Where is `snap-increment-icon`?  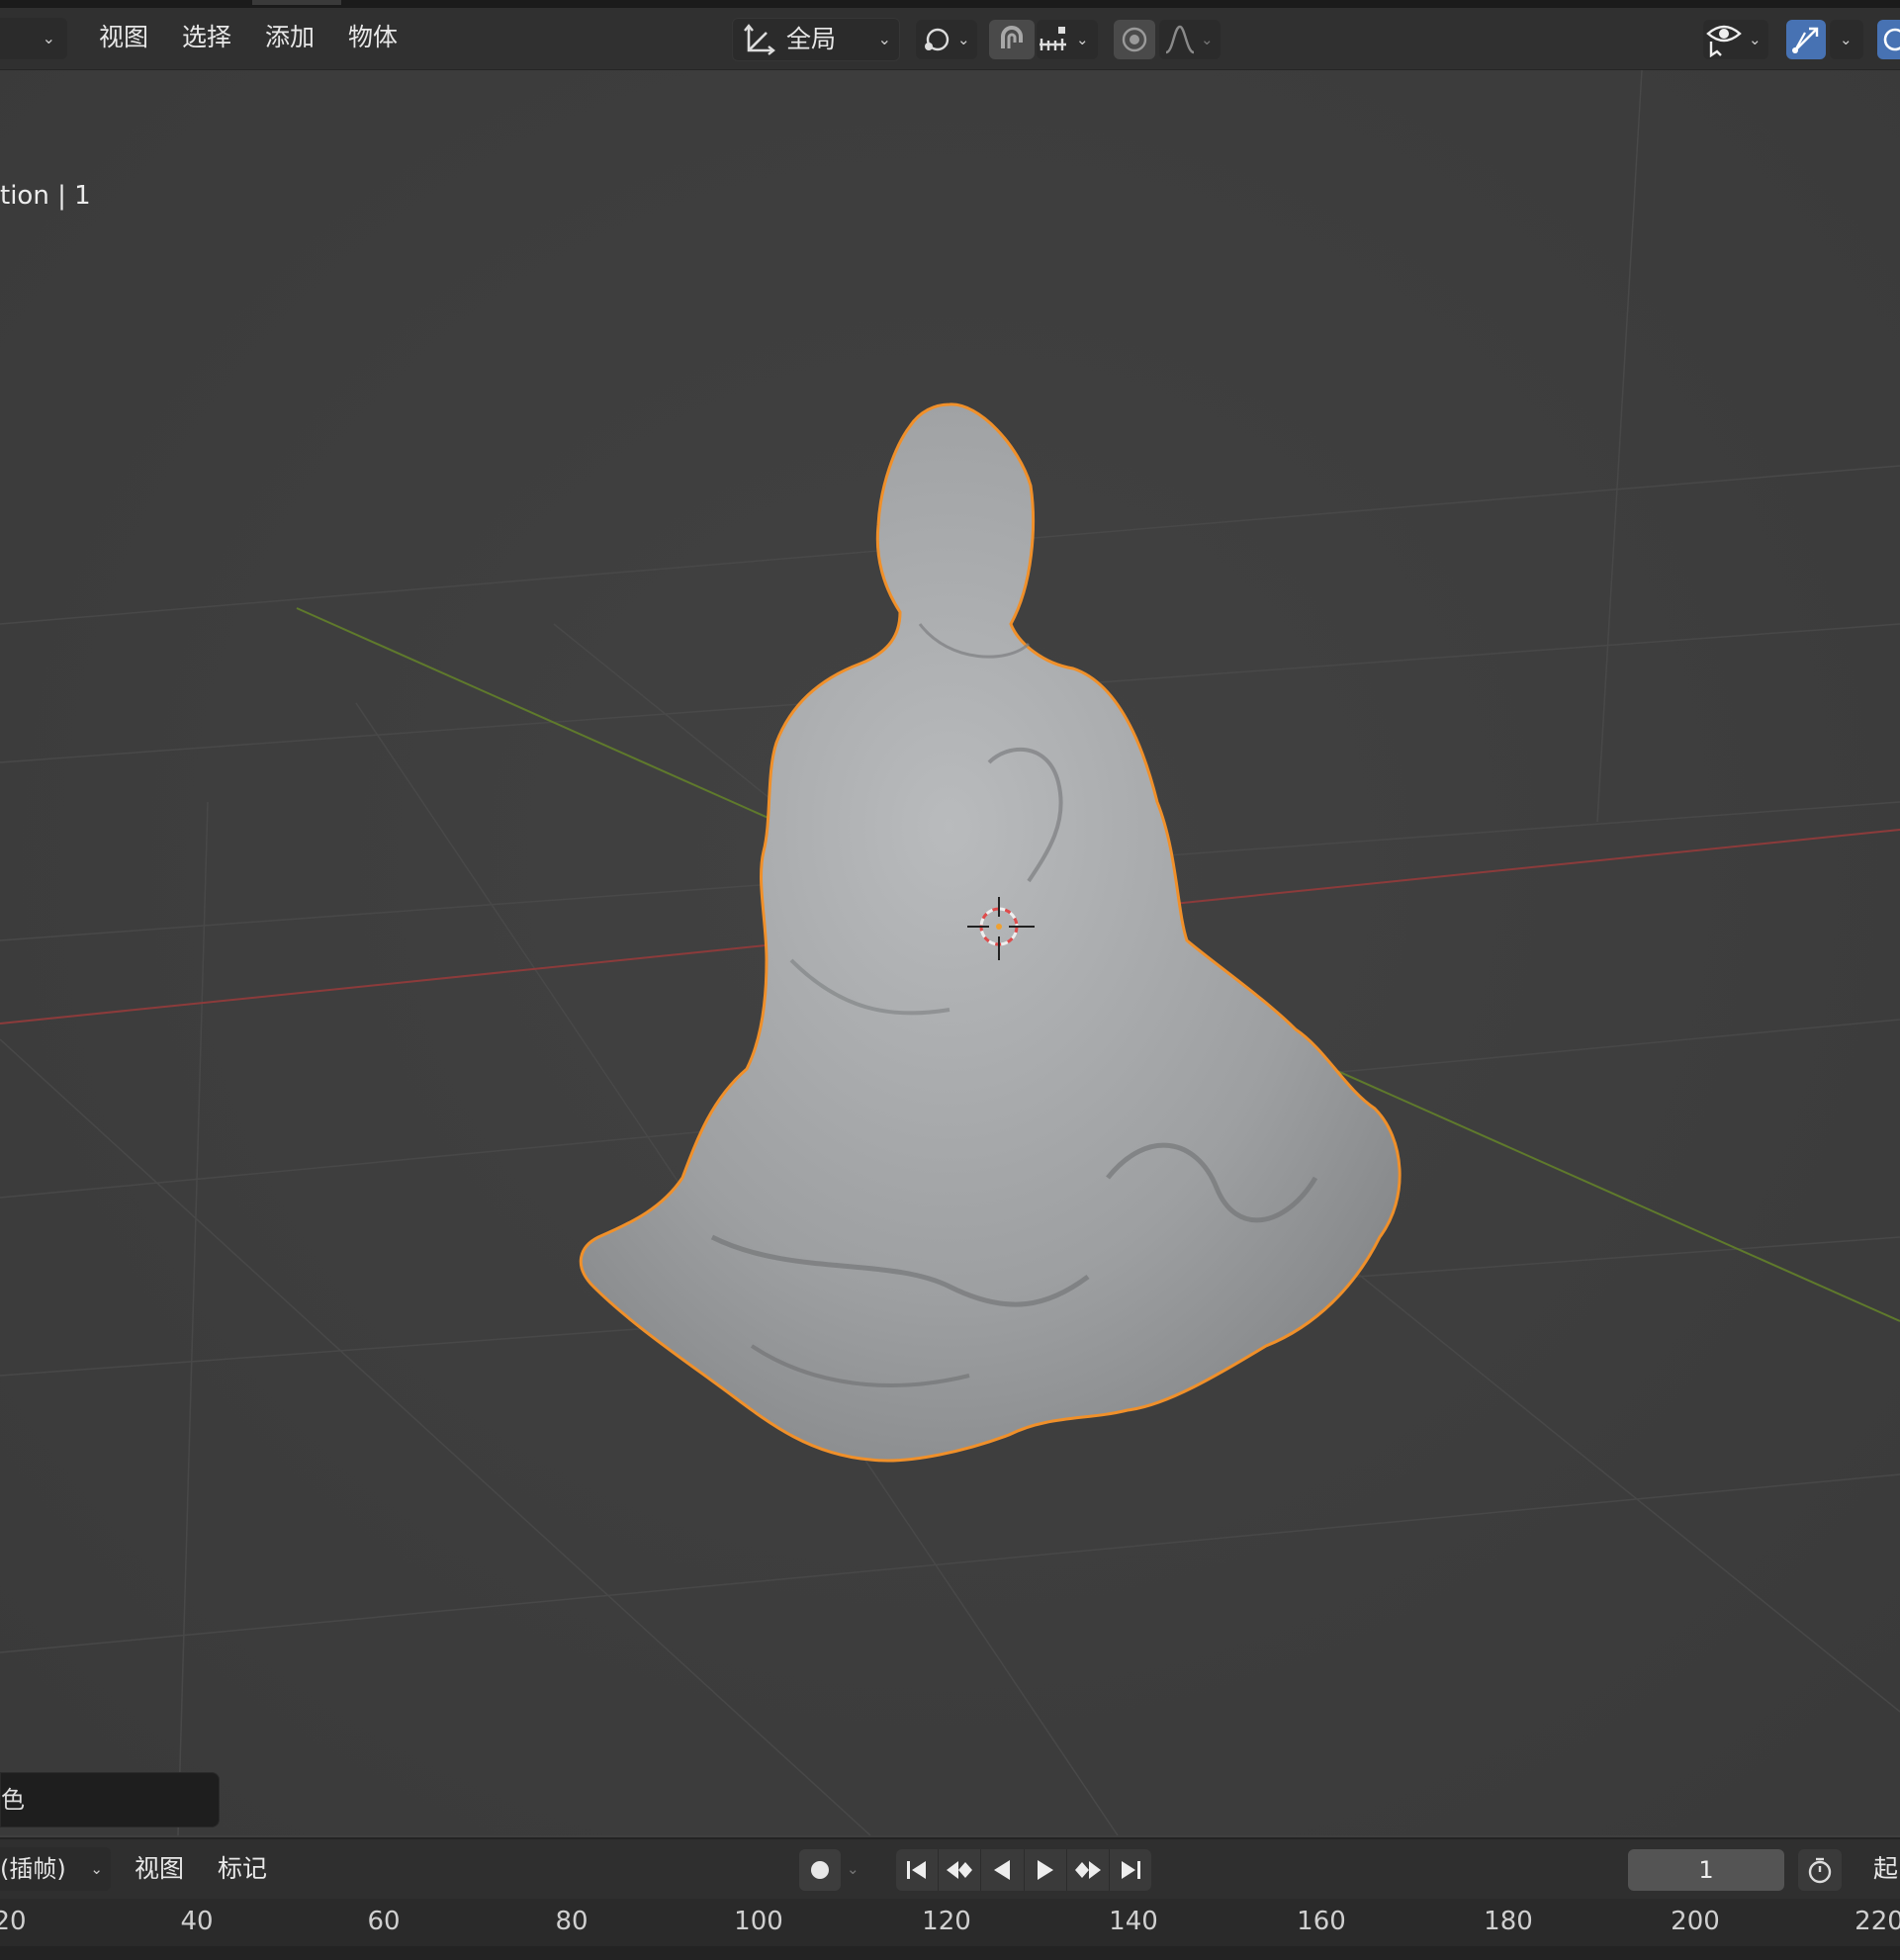 snap-increment-icon is located at coordinates (1053, 38).